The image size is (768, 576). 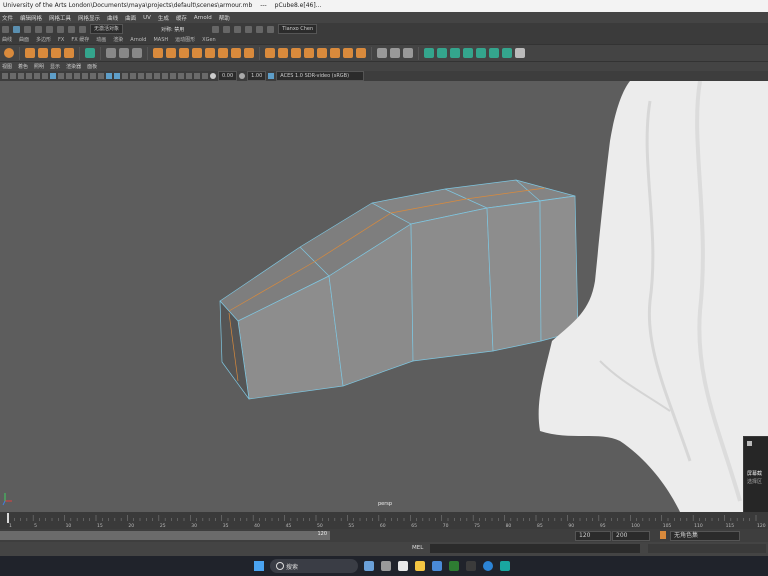 What do you see at coordinates (228, 76) in the screenshot?
I see `exposure-field: 0.00` at bounding box center [228, 76].